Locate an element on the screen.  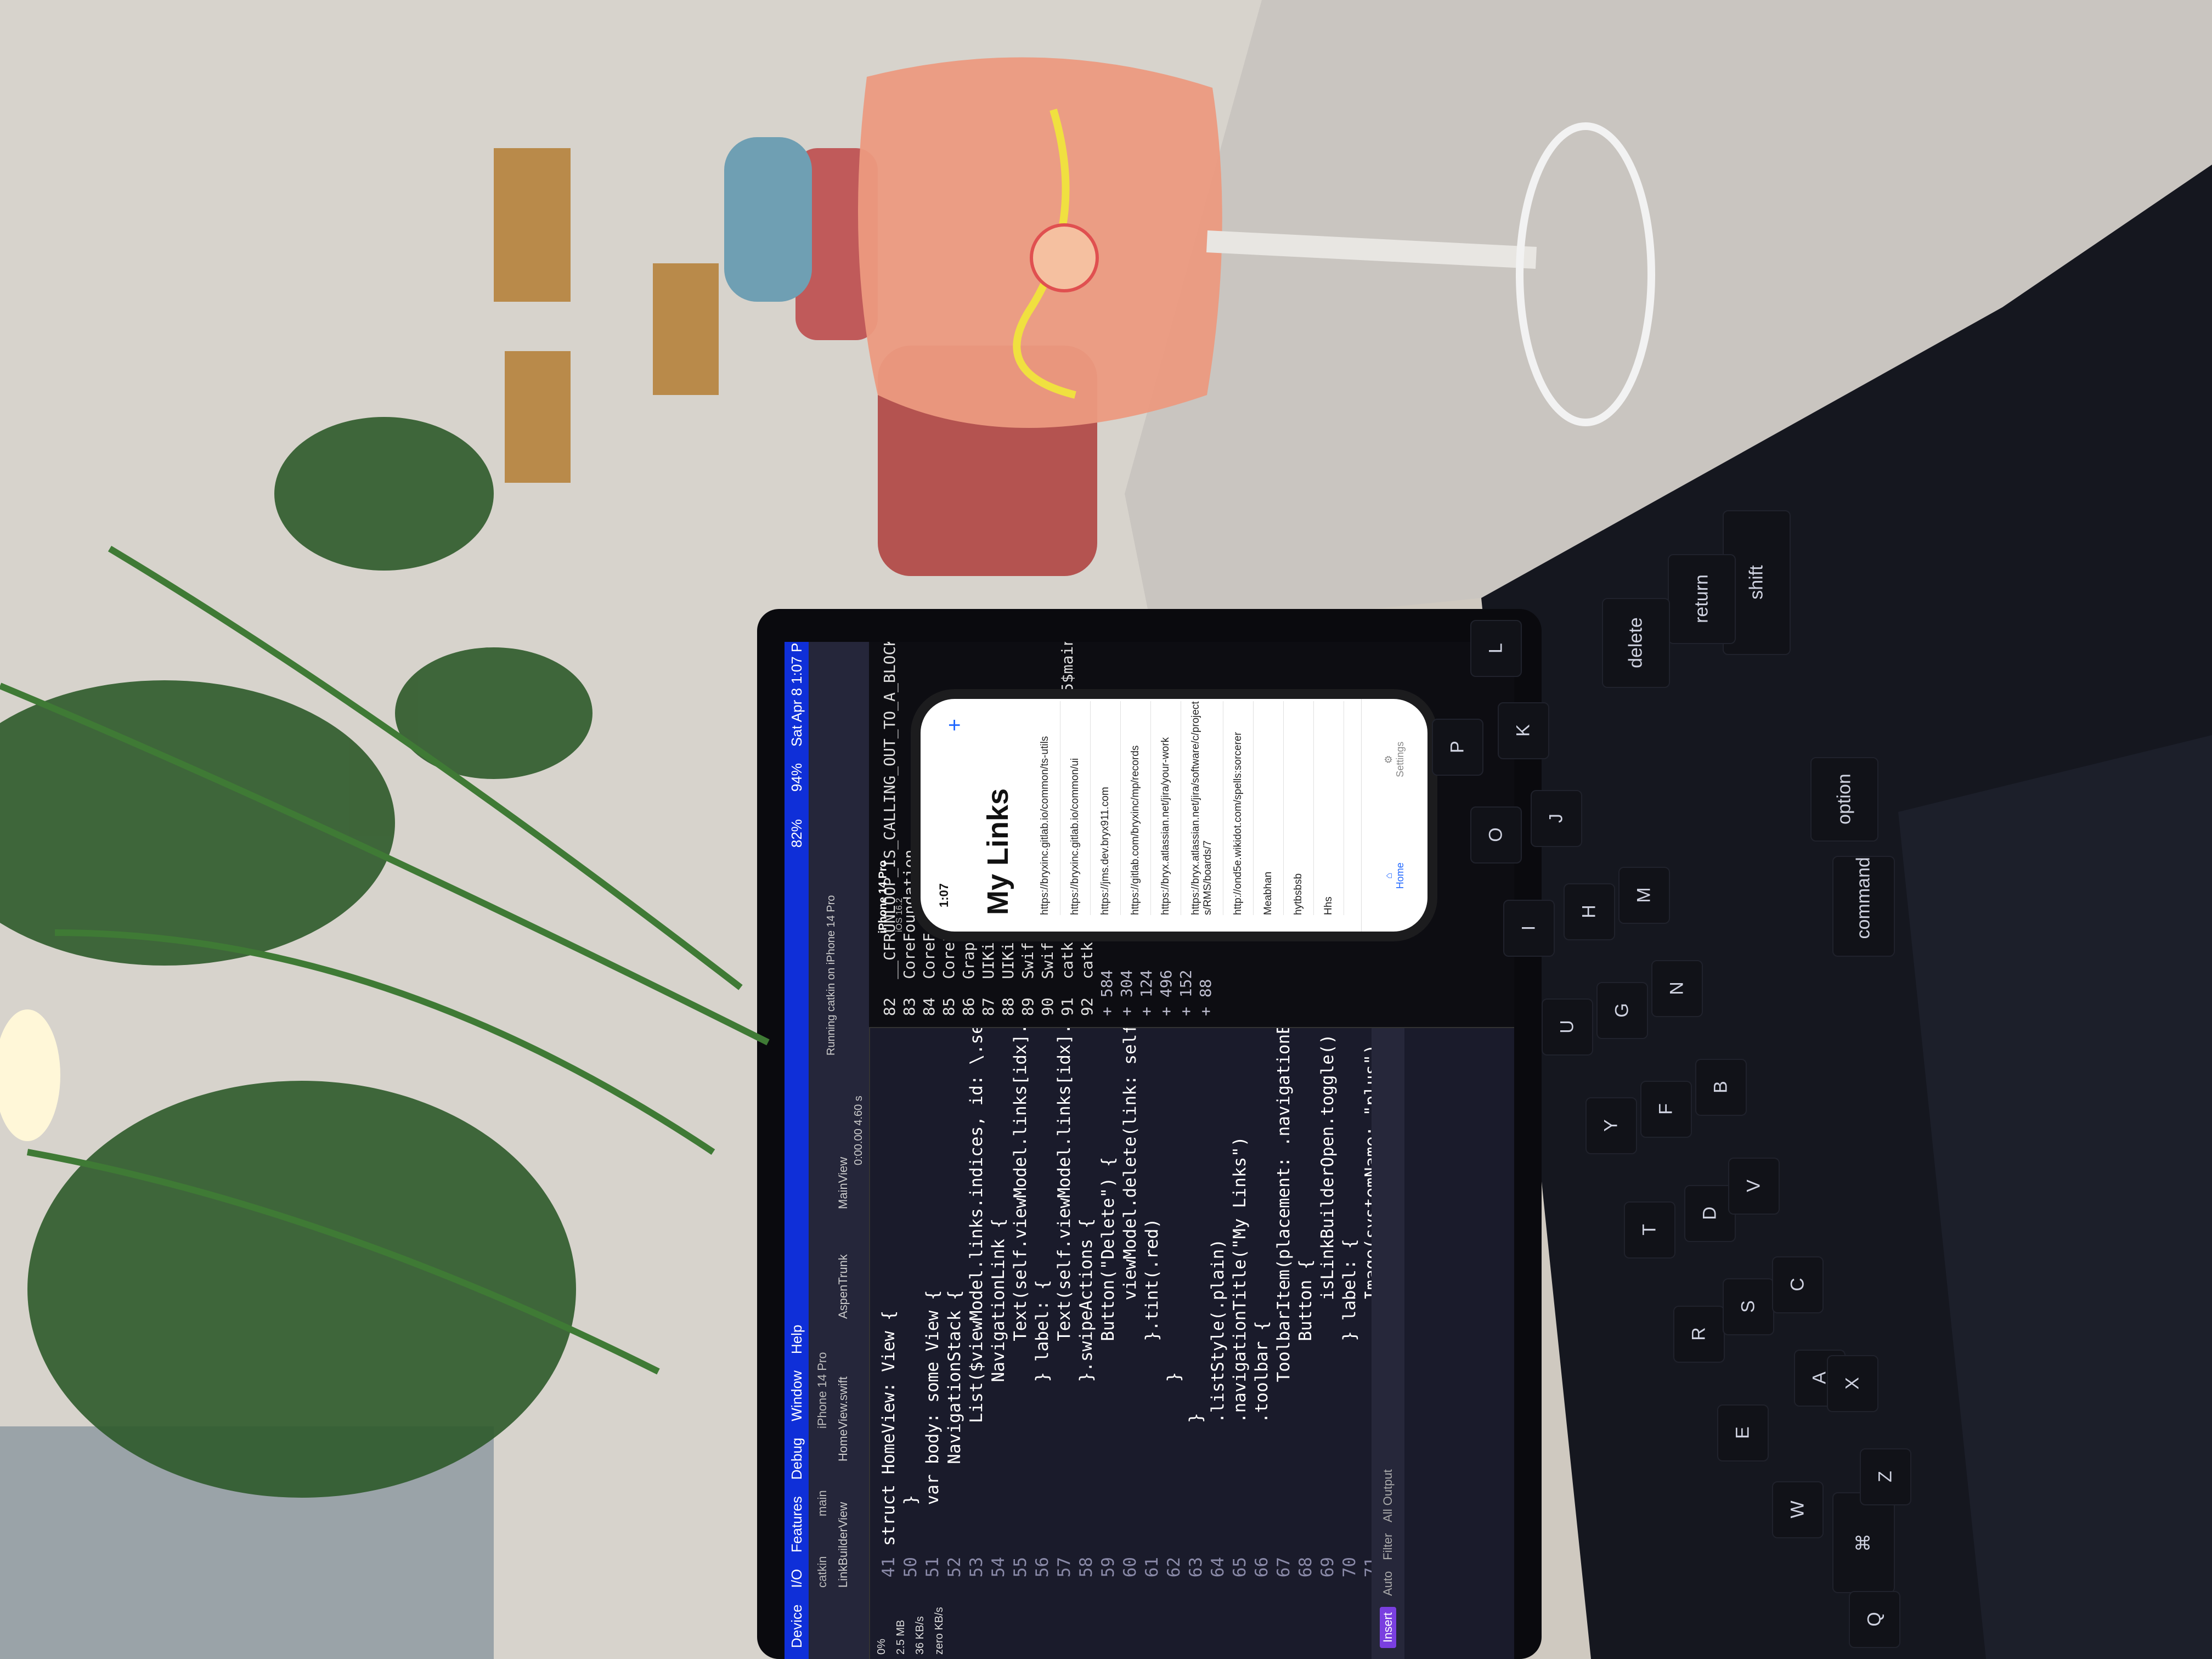
code-line: 51 var body: some View { is located at coordinates (933, 1286).